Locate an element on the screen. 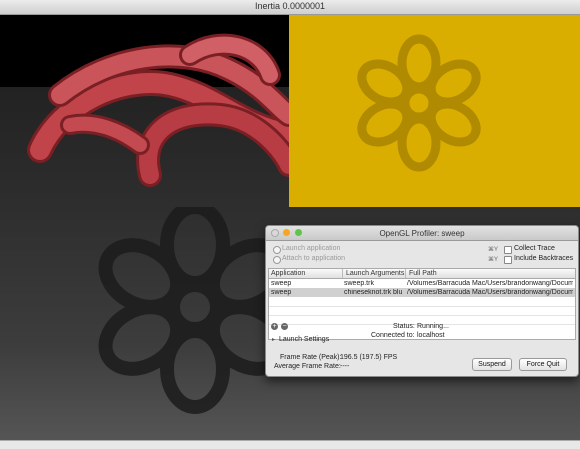  launch-settings-label: Launch Settings is located at coordinates (304, 339).